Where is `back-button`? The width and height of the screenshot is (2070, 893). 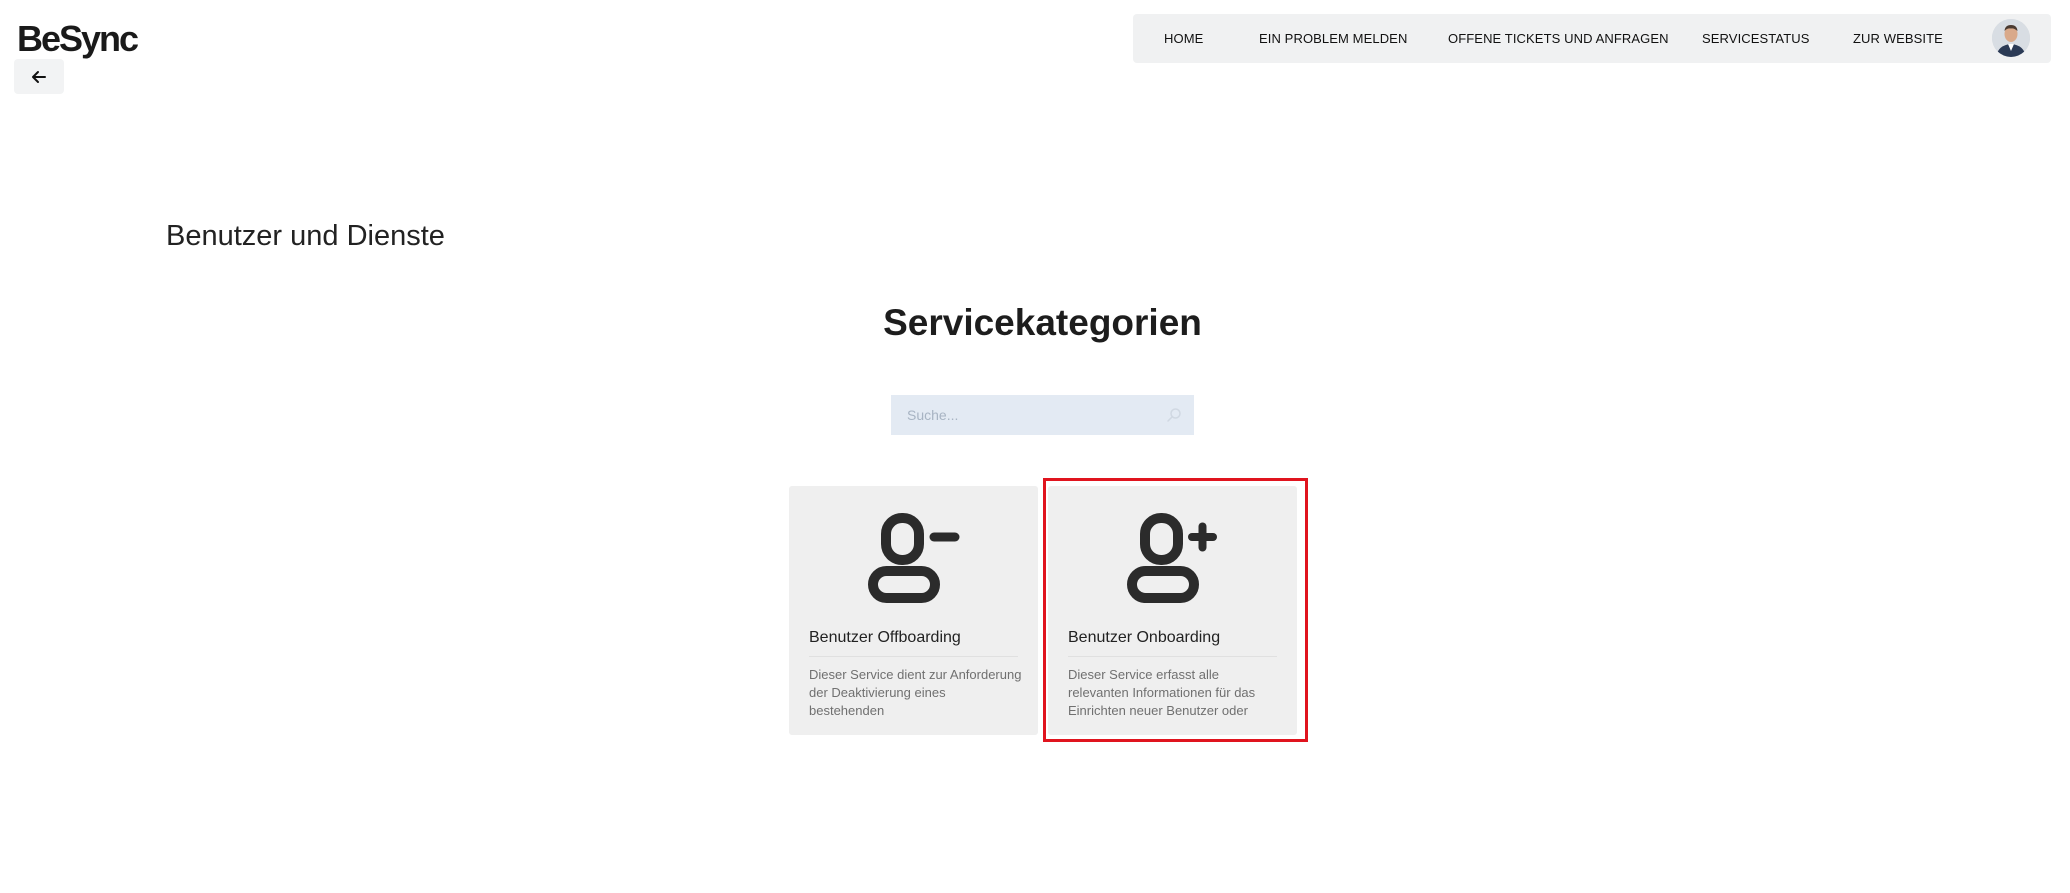 back-button is located at coordinates (39, 76).